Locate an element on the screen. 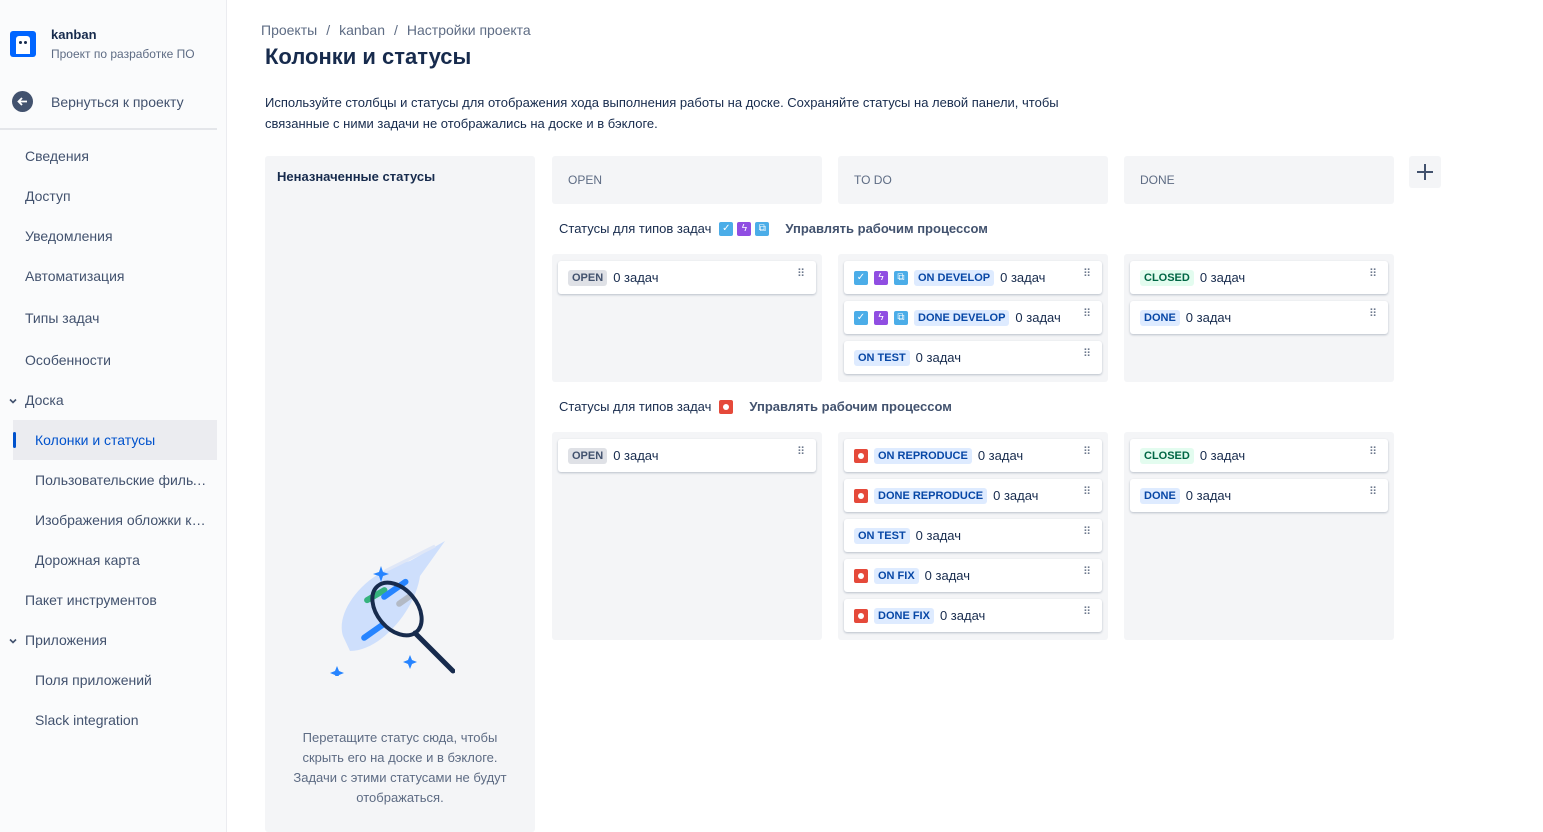 The width and height of the screenshot is (1543, 832). column-header-todo: TO DO is located at coordinates (973, 180).